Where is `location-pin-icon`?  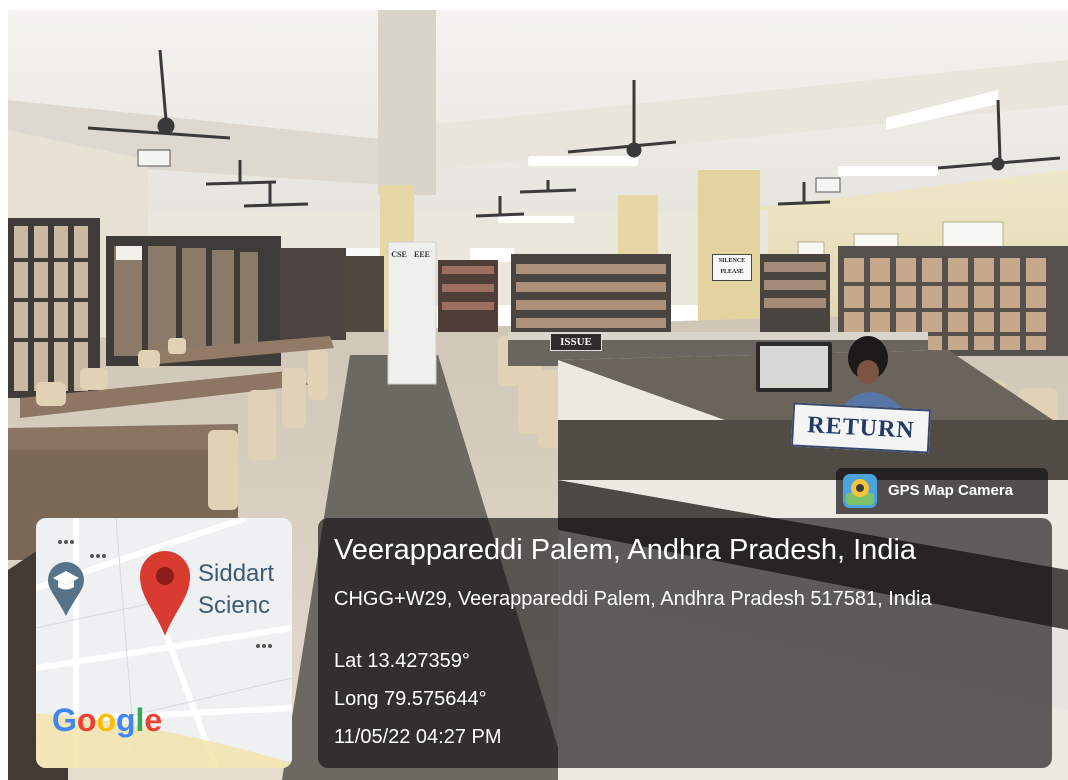 location-pin-icon is located at coordinates (165, 592).